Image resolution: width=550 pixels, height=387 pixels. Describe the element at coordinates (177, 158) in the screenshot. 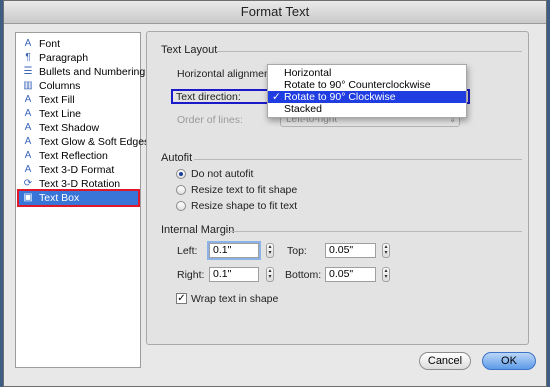

I see `autofit-title: Autofit` at that location.